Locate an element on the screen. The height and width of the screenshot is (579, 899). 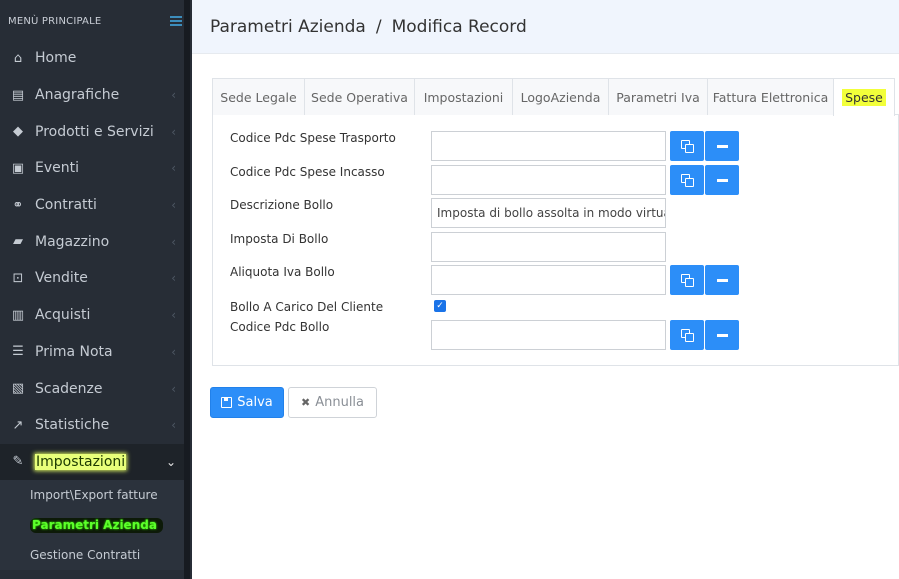
field-label: Codice Pdc Spese Trasporto is located at coordinates (313, 138).